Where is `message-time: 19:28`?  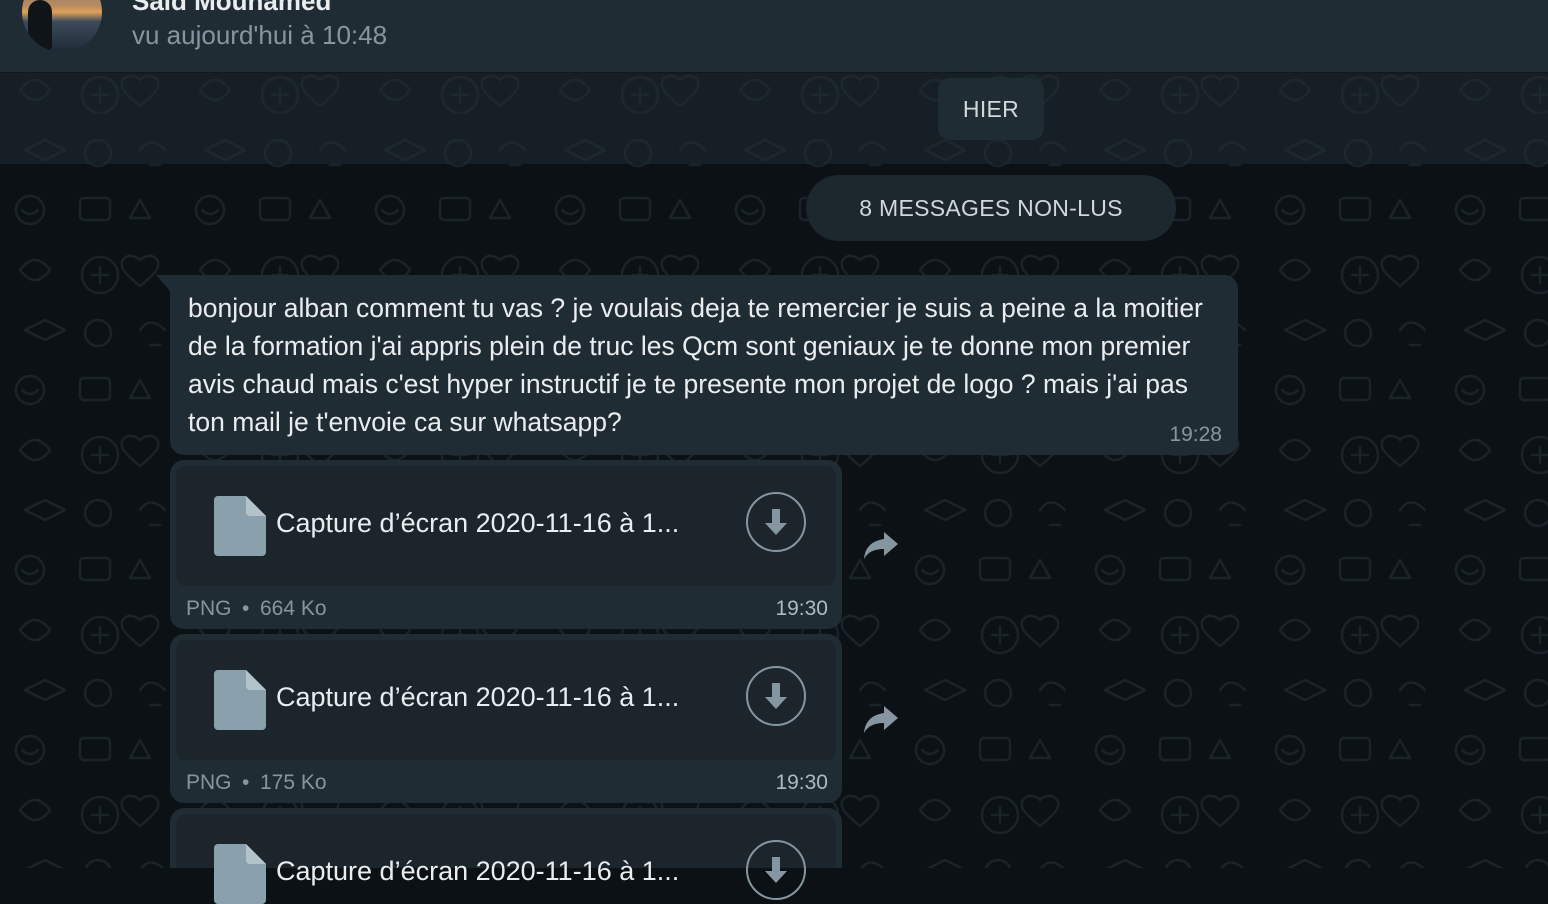
message-time: 19:28 is located at coordinates (1195, 434).